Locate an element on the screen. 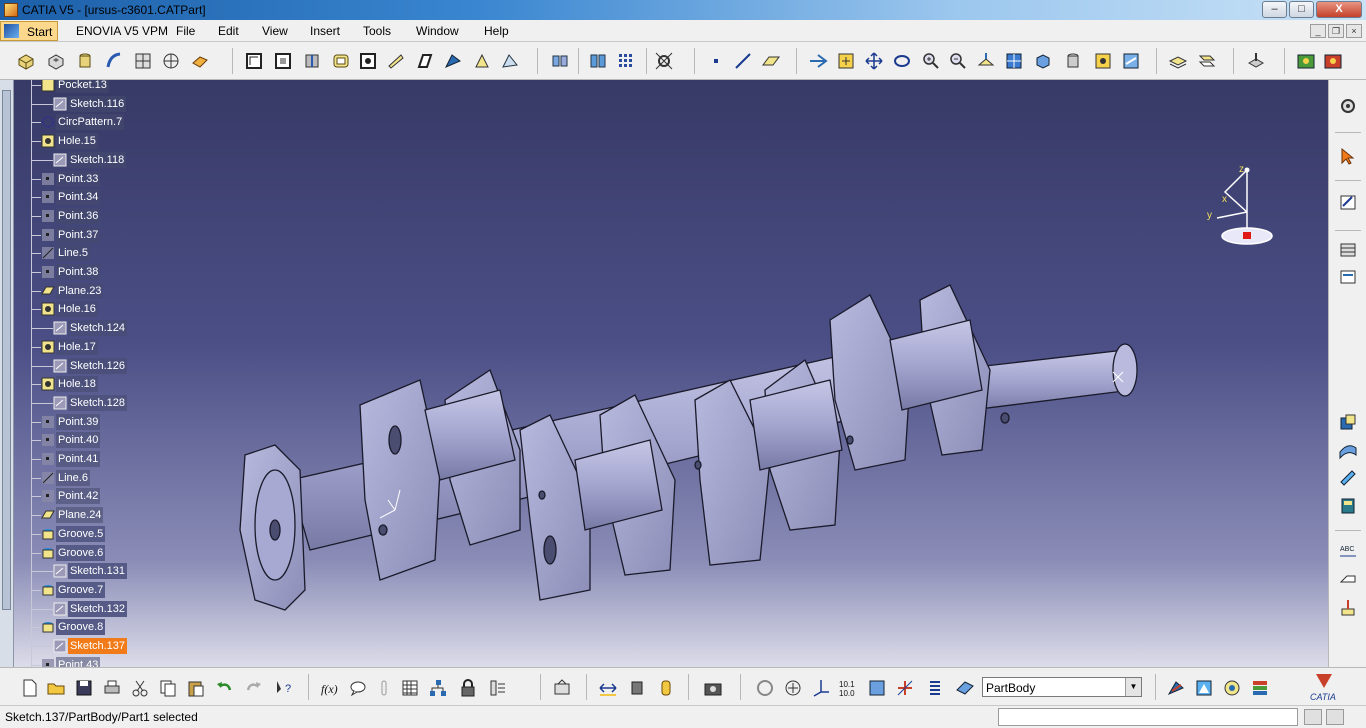 The image size is (1366, 728). layer-icon is located at coordinates (1178, 61).